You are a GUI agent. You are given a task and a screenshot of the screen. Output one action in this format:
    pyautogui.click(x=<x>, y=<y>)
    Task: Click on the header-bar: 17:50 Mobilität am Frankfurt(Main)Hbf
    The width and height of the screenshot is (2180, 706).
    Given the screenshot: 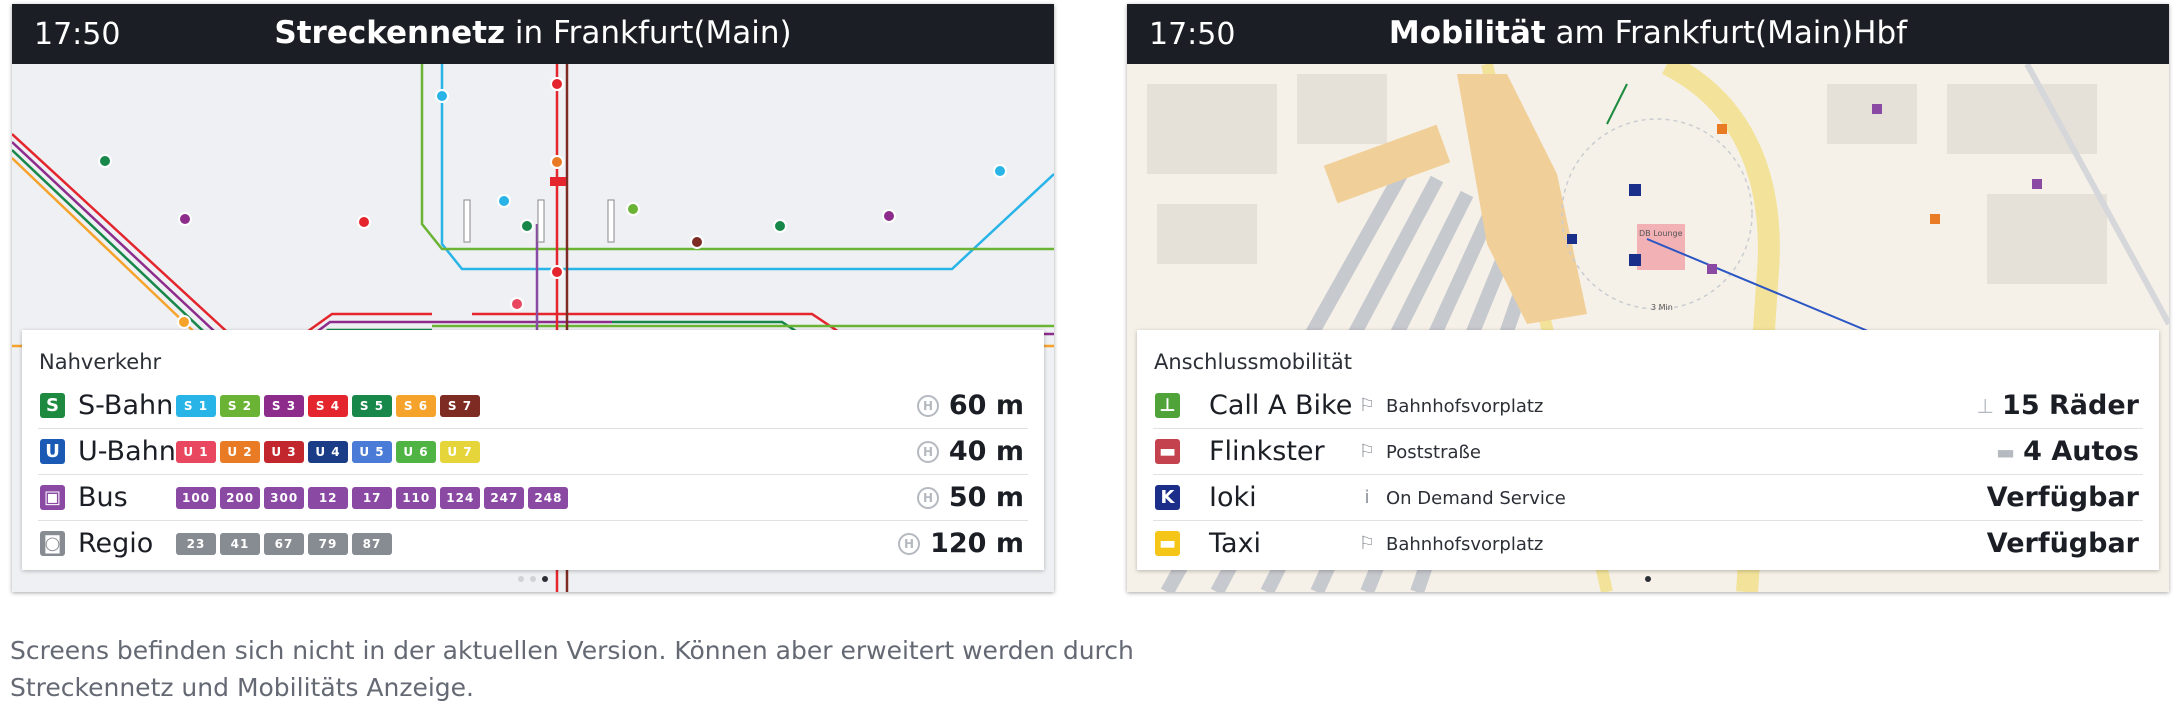 What is the action you would take?
    pyautogui.click(x=1648, y=34)
    